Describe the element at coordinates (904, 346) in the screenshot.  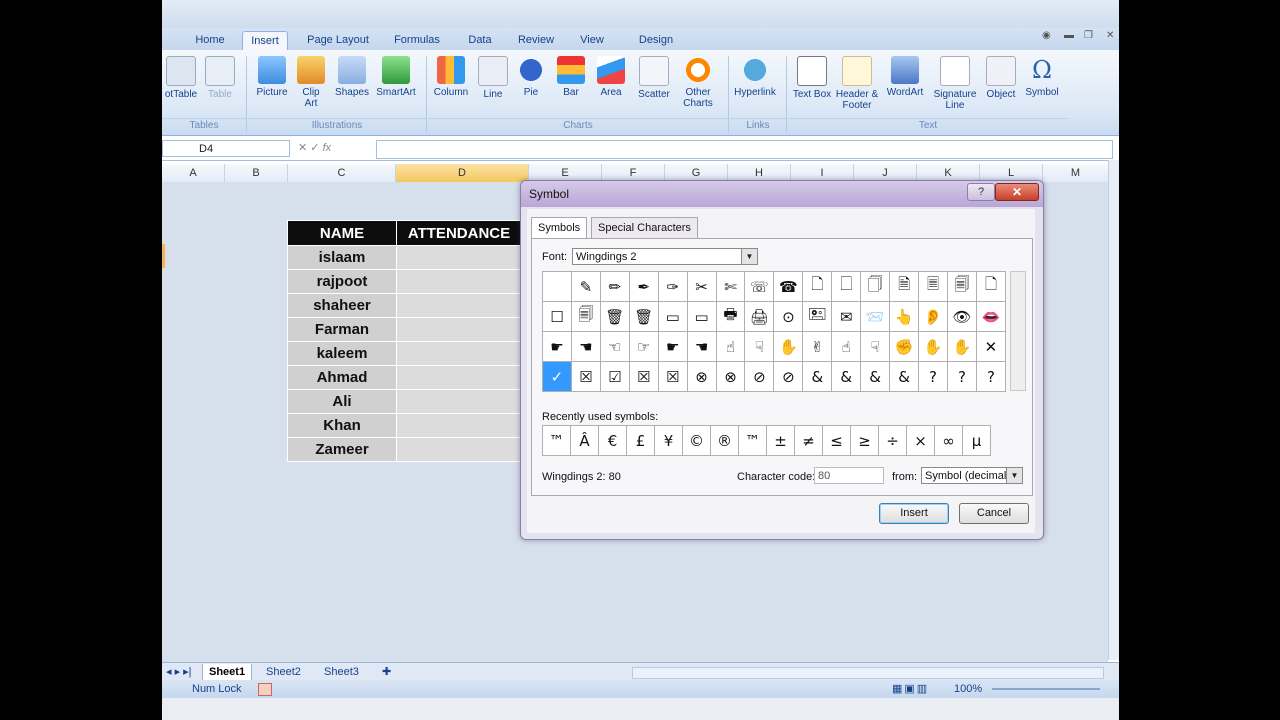
I see `symbol-cell: ✊` at that location.